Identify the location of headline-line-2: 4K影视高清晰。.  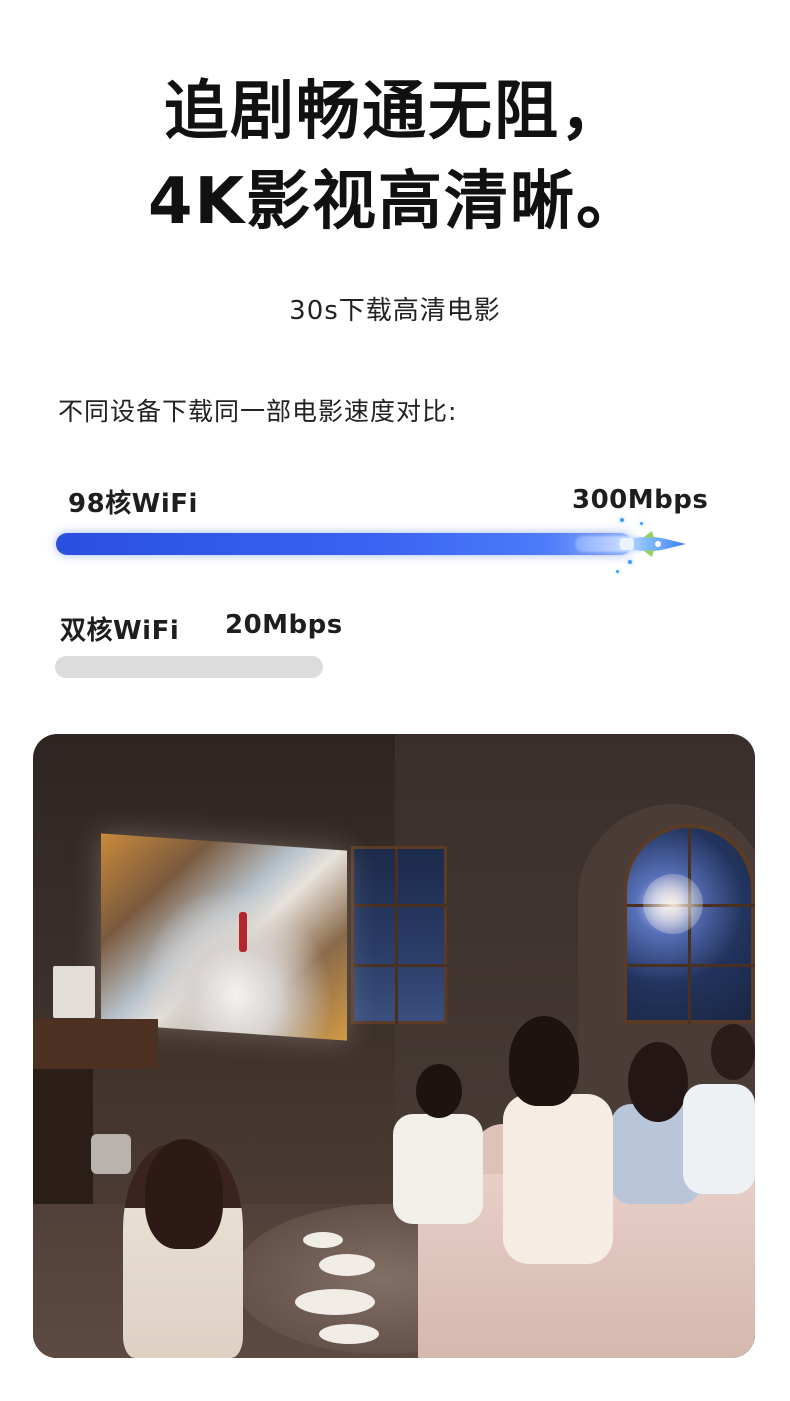
(395, 202).